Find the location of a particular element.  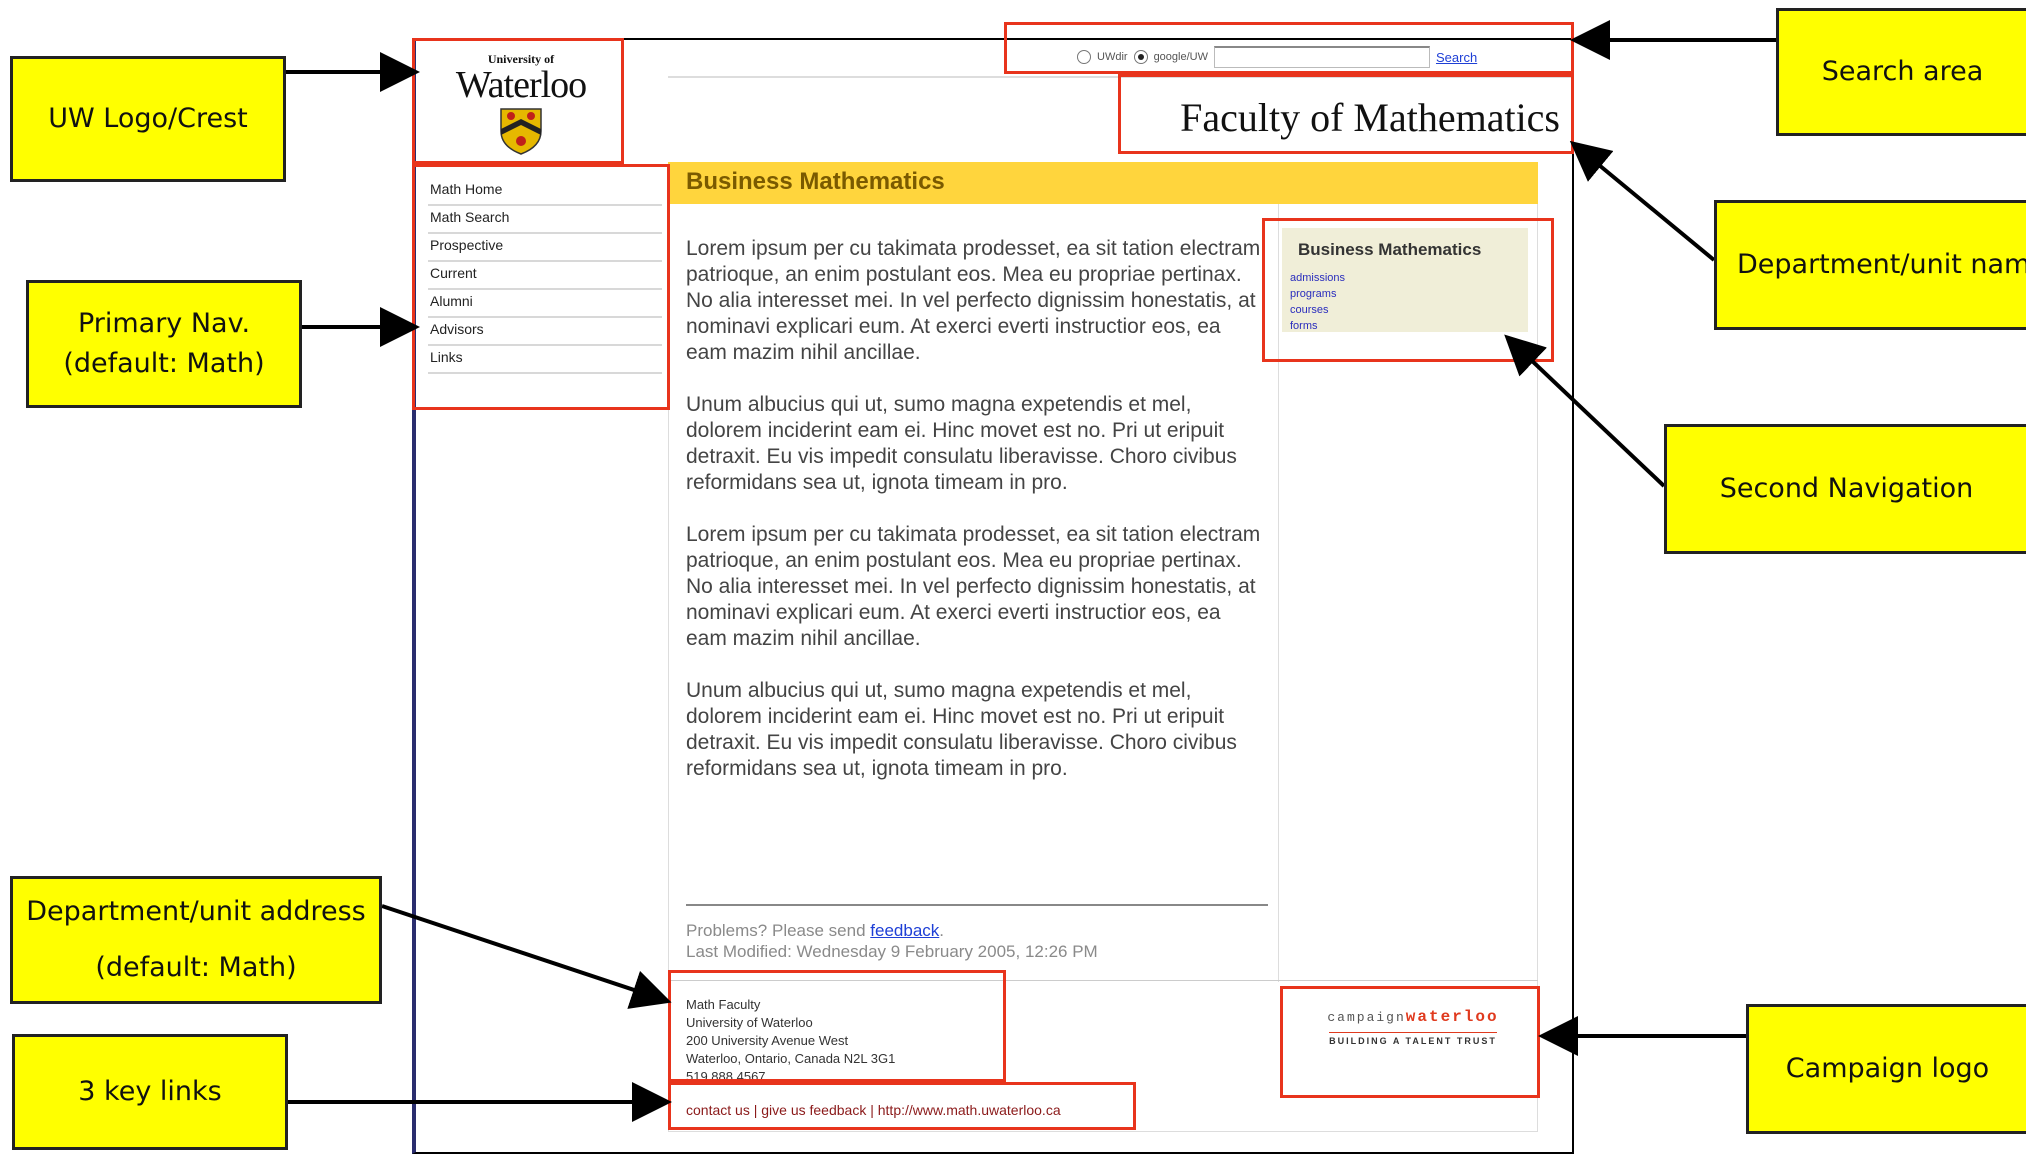

callout-key-links-text: 3 key links is located at coordinates (150, 1091).